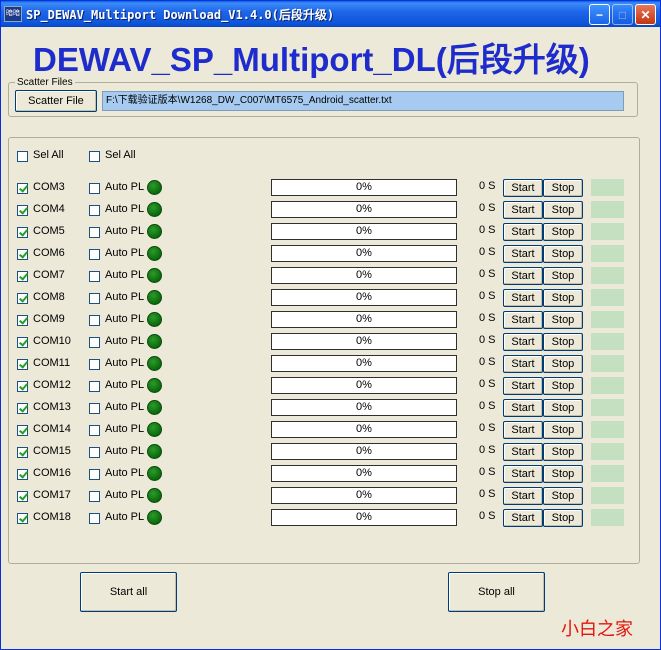  What do you see at coordinates (645, 14) in the screenshot?
I see `close-button: ✕` at bounding box center [645, 14].